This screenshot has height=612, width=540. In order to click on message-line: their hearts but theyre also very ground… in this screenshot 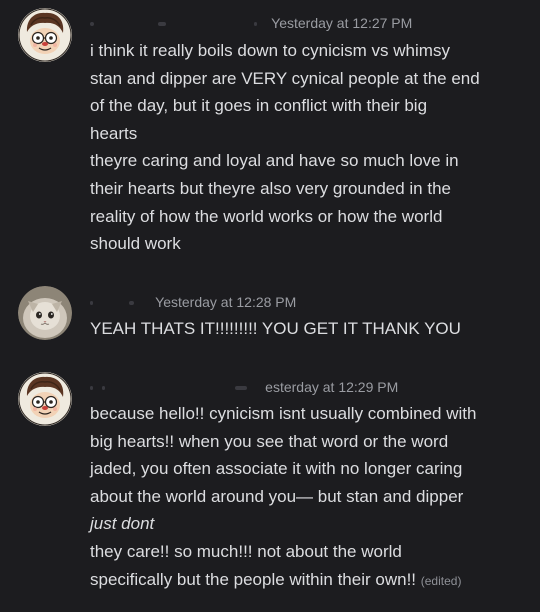, I will do `click(270, 188)`.